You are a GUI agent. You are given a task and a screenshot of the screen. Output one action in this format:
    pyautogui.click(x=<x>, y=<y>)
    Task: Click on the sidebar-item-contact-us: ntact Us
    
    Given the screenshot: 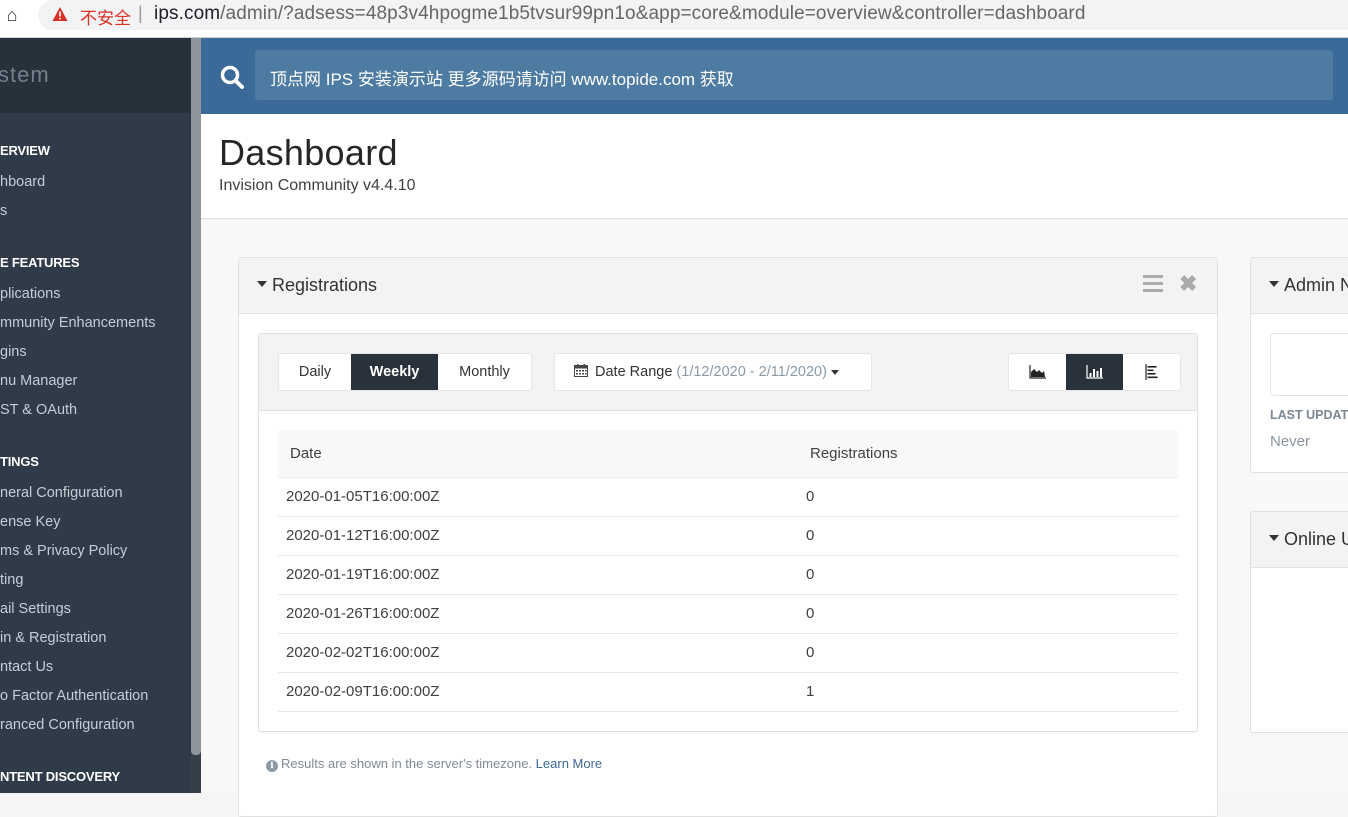 What is the action you would take?
    pyautogui.click(x=26, y=667)
    